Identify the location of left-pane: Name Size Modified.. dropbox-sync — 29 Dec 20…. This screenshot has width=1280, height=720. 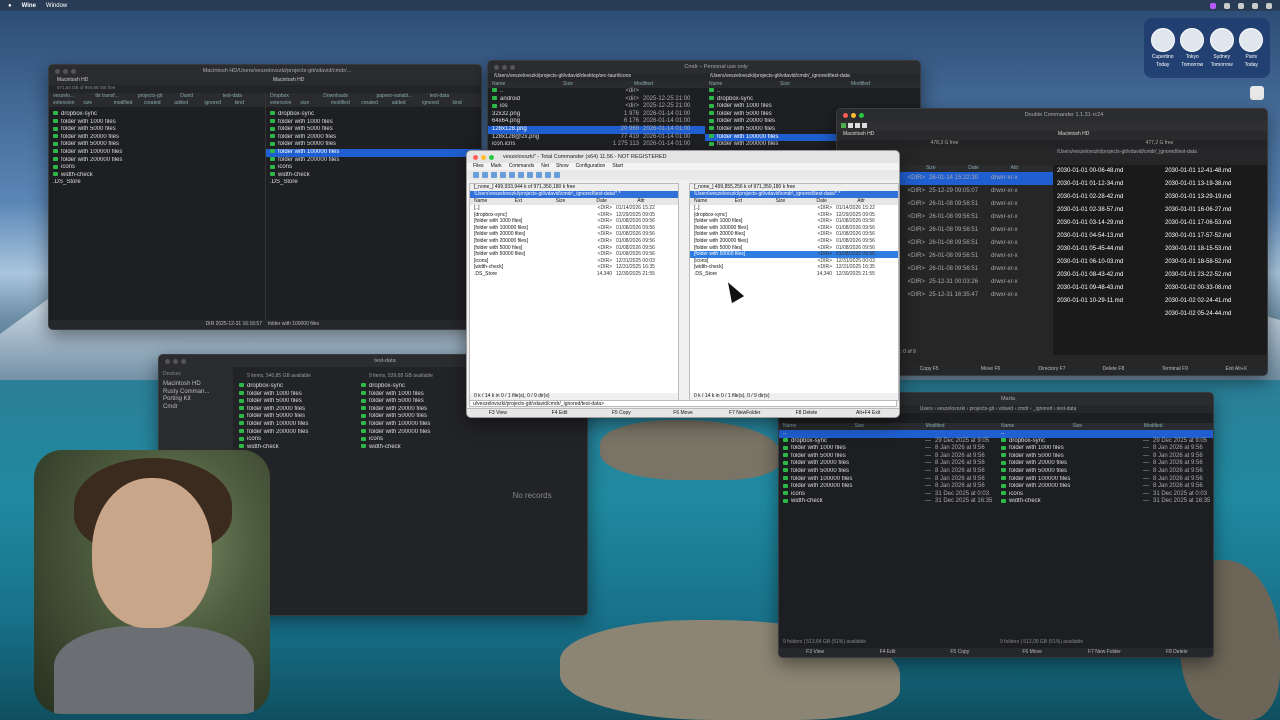
(888, 528).